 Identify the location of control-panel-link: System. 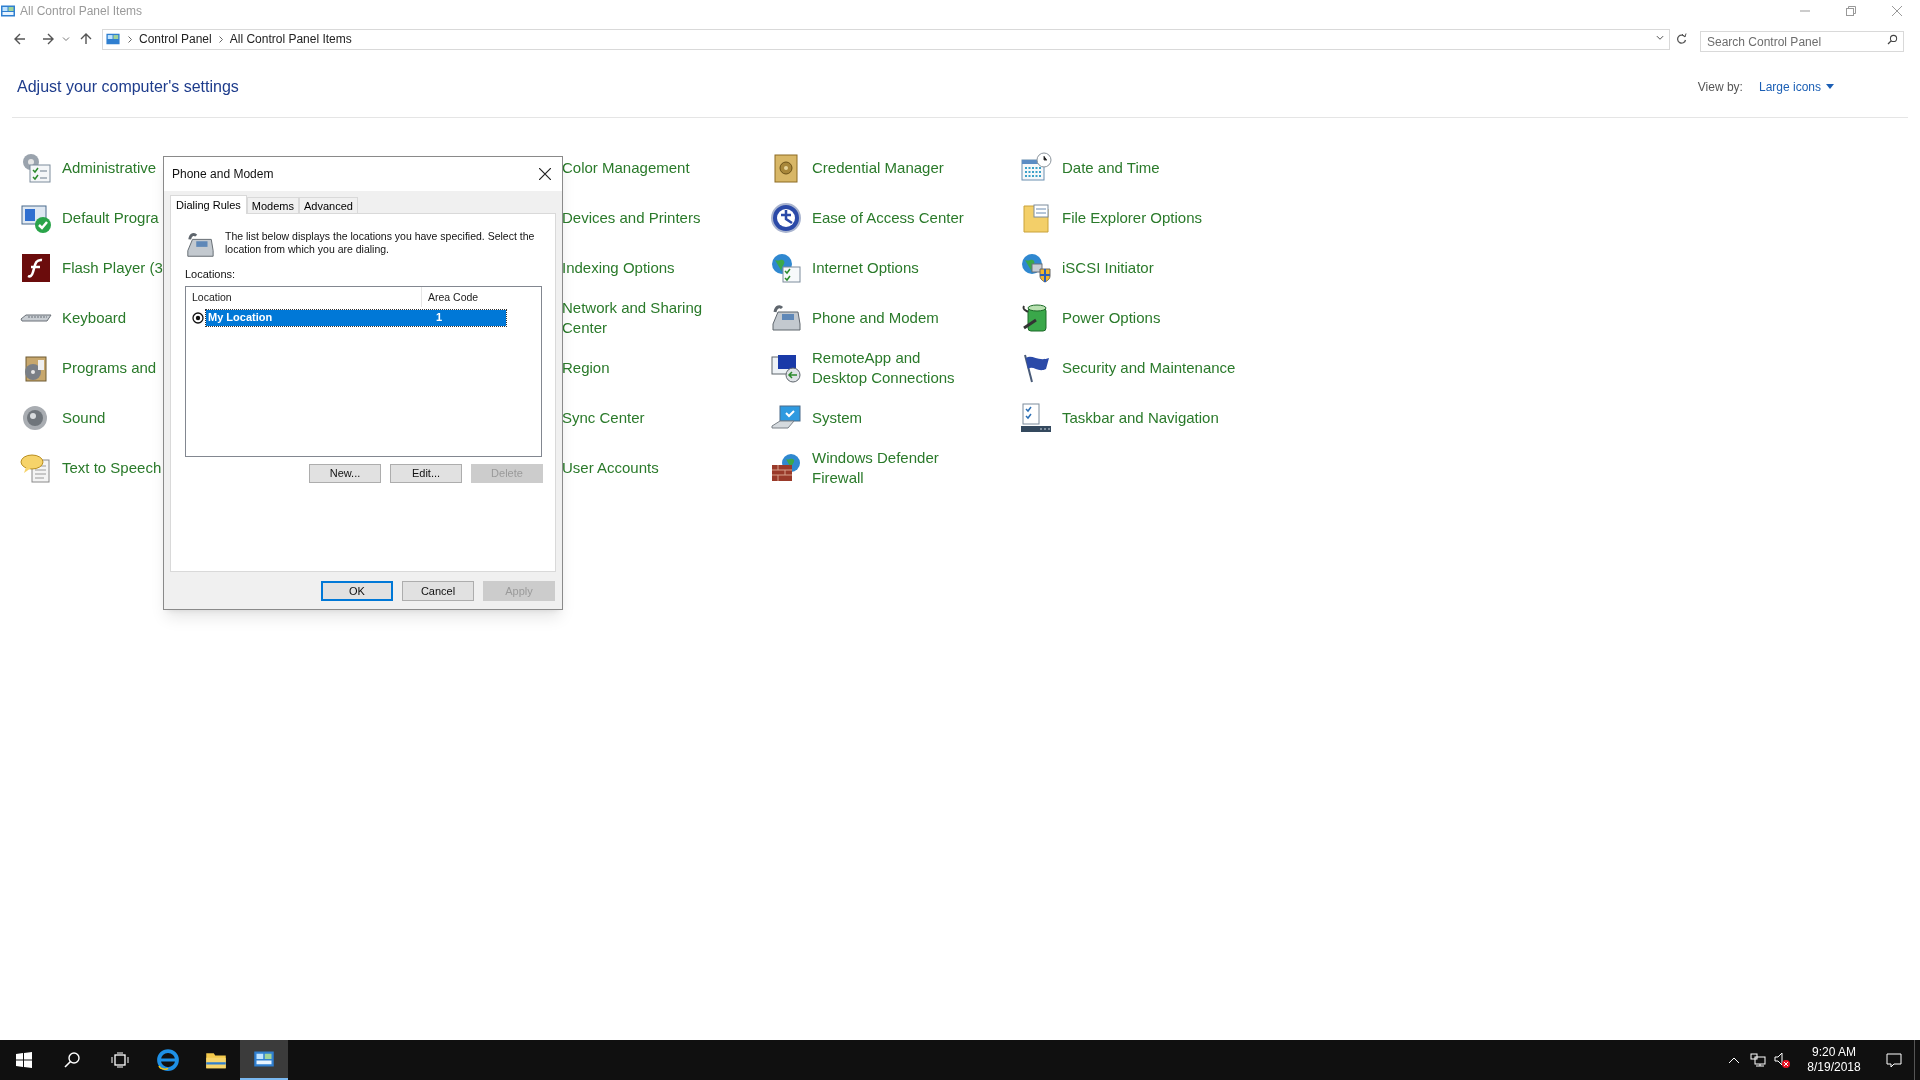
(892, 418).